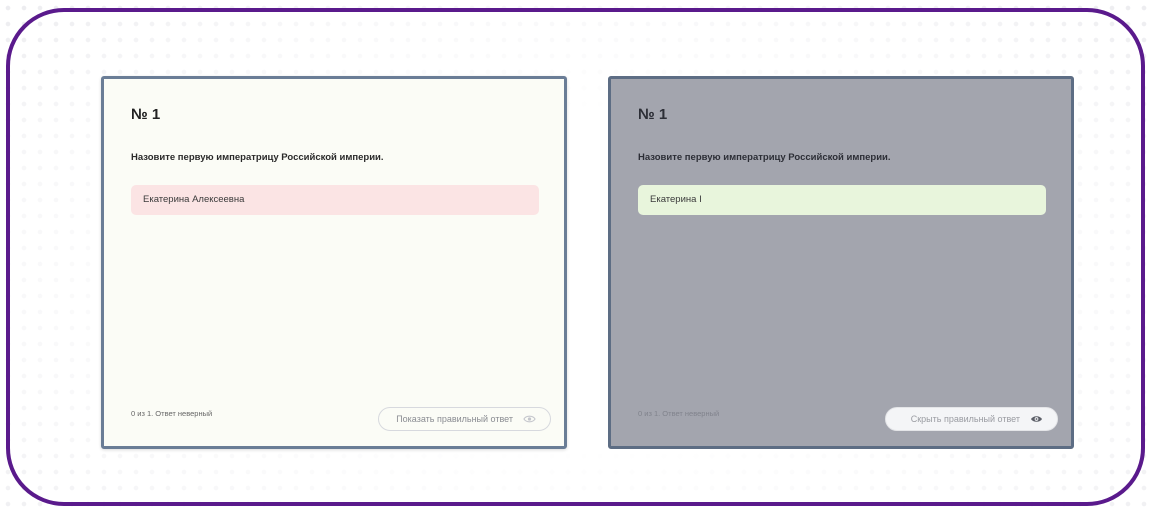 The image size is (1156, 514). I want to click on toggle-label: Скрыть правильный ответ, so click(965, 419).